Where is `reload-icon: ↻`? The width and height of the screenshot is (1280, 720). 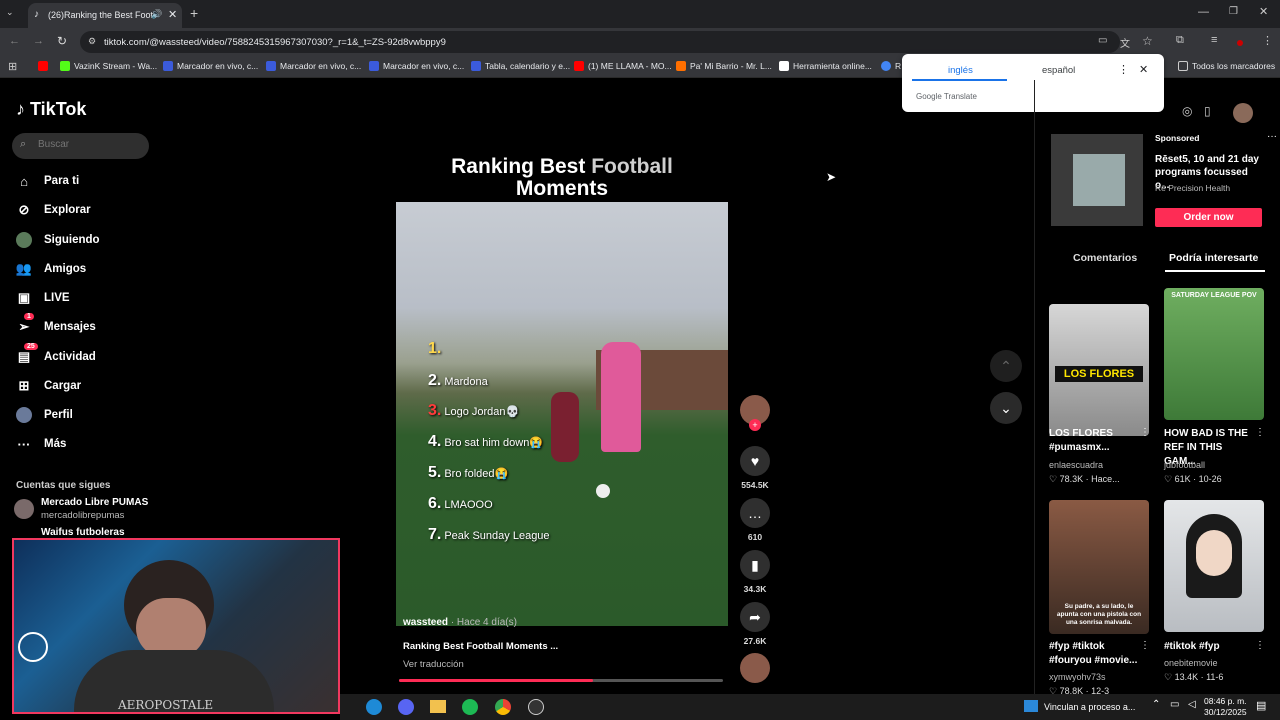
reload-icon: ↻ is located at coordinates (62, 41).